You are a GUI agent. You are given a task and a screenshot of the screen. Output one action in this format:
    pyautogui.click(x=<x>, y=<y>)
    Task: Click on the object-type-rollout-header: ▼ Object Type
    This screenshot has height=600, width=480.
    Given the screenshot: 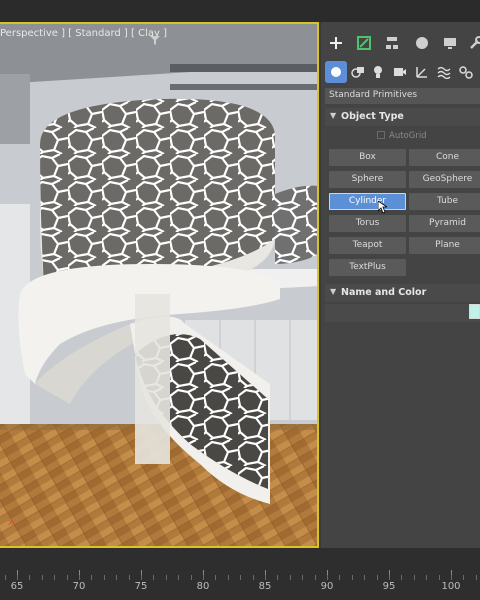 What is the action you would take?
    pyautogui.click(x=402, y=117)
    